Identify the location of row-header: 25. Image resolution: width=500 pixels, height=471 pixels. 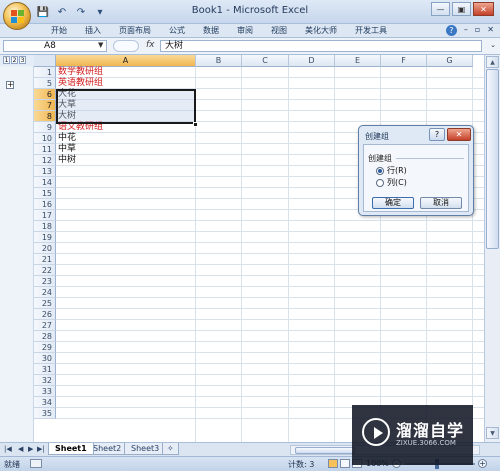
(45, 303).